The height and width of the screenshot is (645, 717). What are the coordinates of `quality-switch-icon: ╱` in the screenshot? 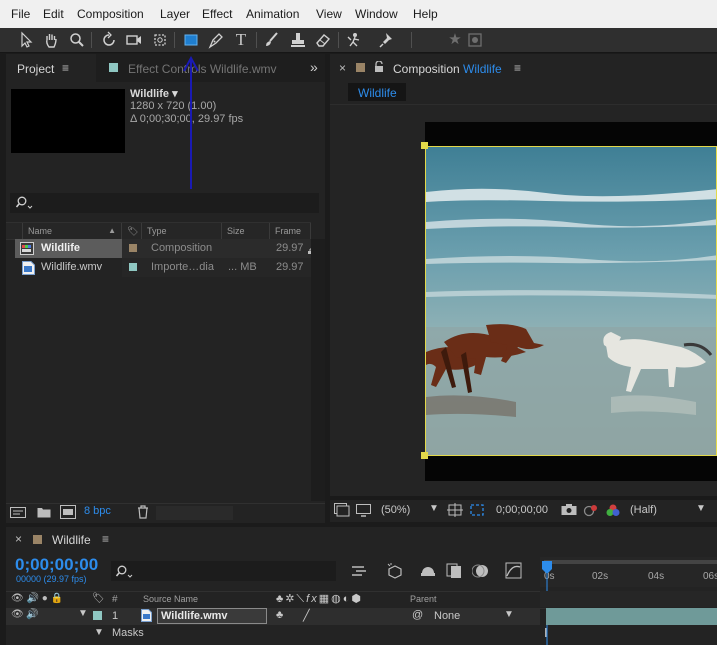 It's located at (306, 615).